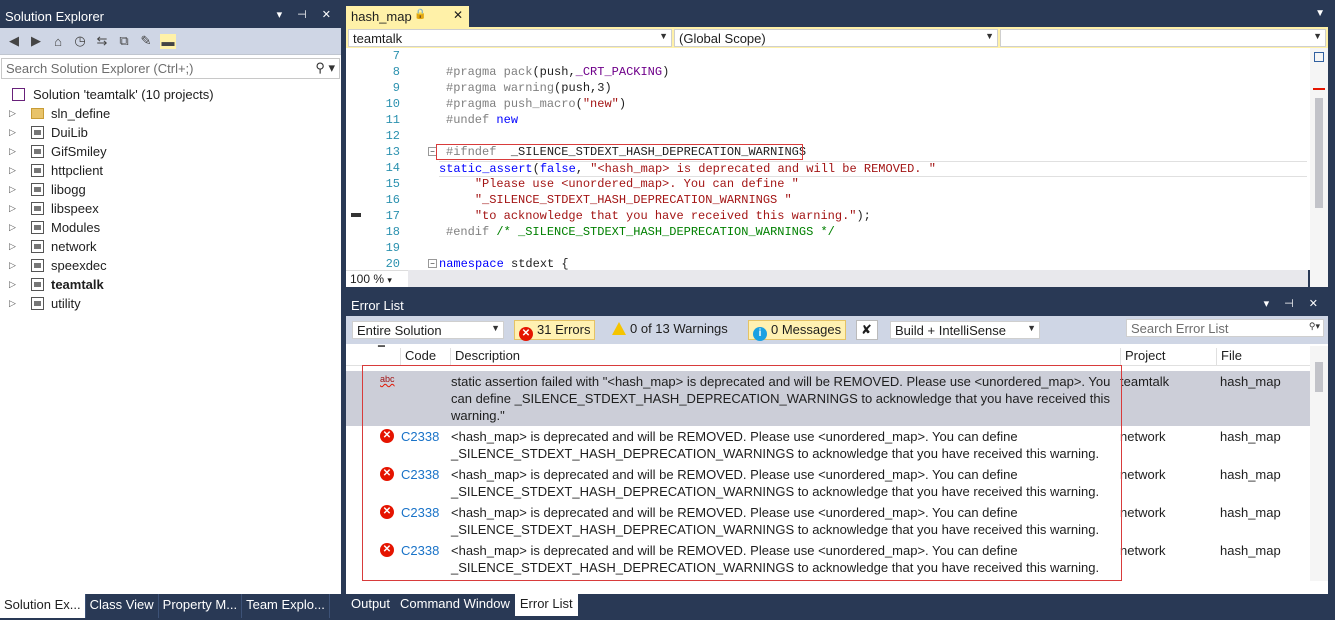  I want to click on scope-filter-dropdown: Entire Solution ▼, so click(428, 330).